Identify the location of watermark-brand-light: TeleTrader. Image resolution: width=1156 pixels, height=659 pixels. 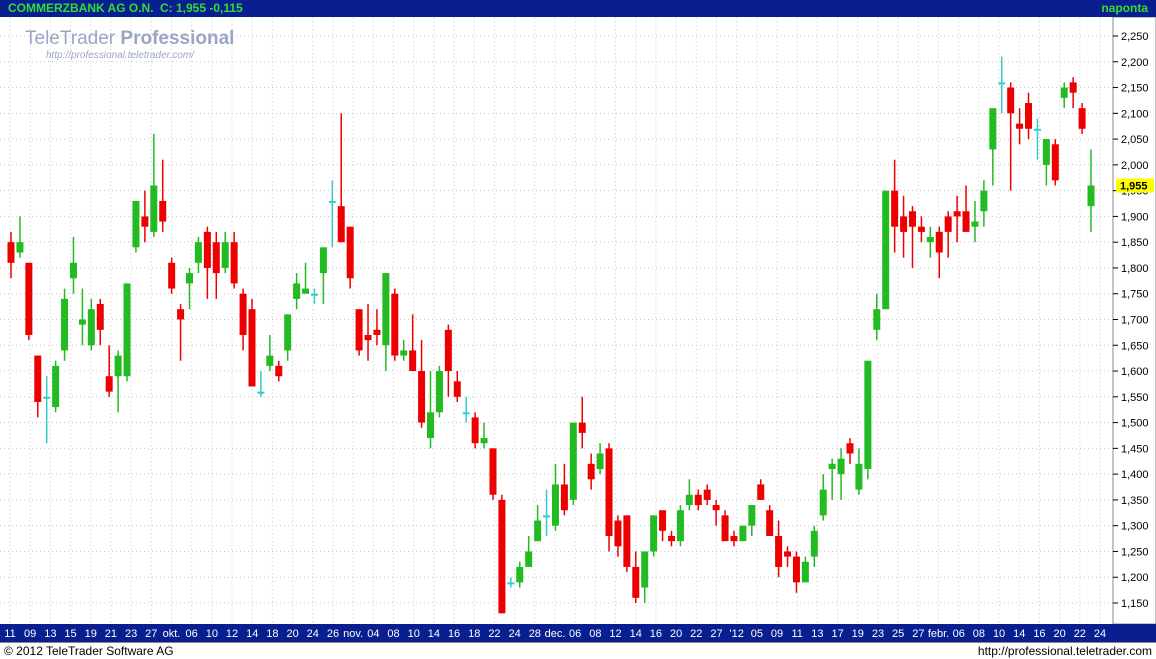
(70, 38).